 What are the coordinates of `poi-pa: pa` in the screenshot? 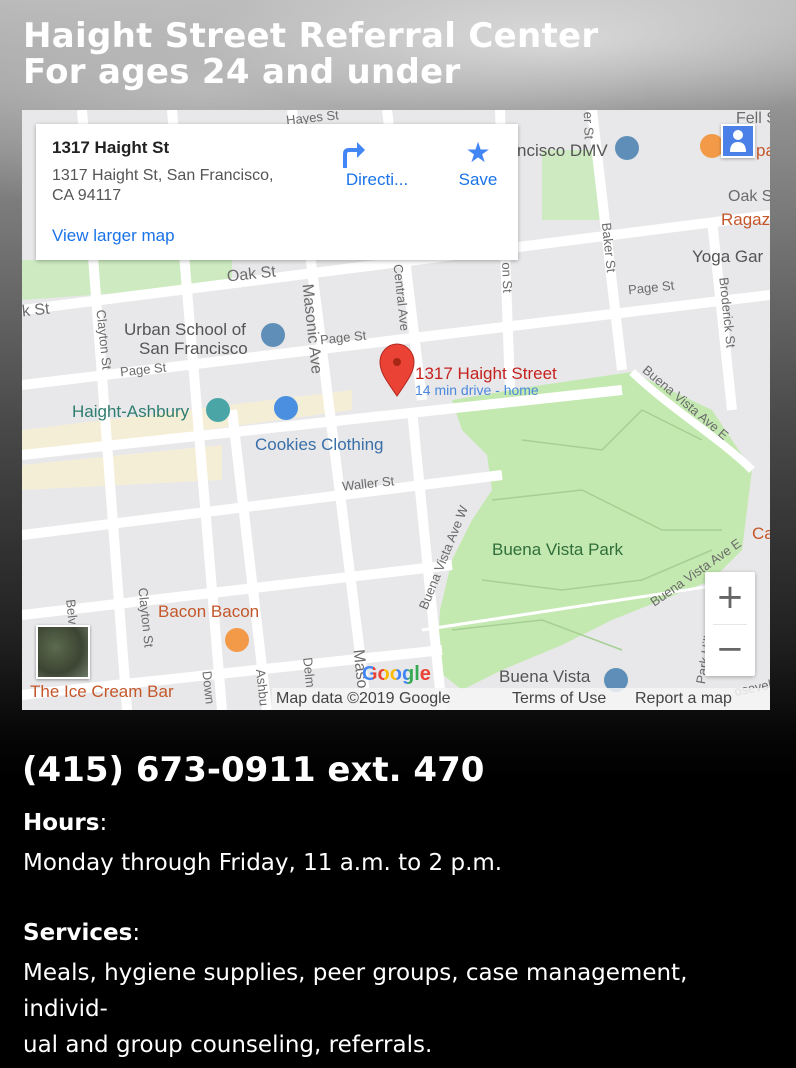 It's located at (763, 151).